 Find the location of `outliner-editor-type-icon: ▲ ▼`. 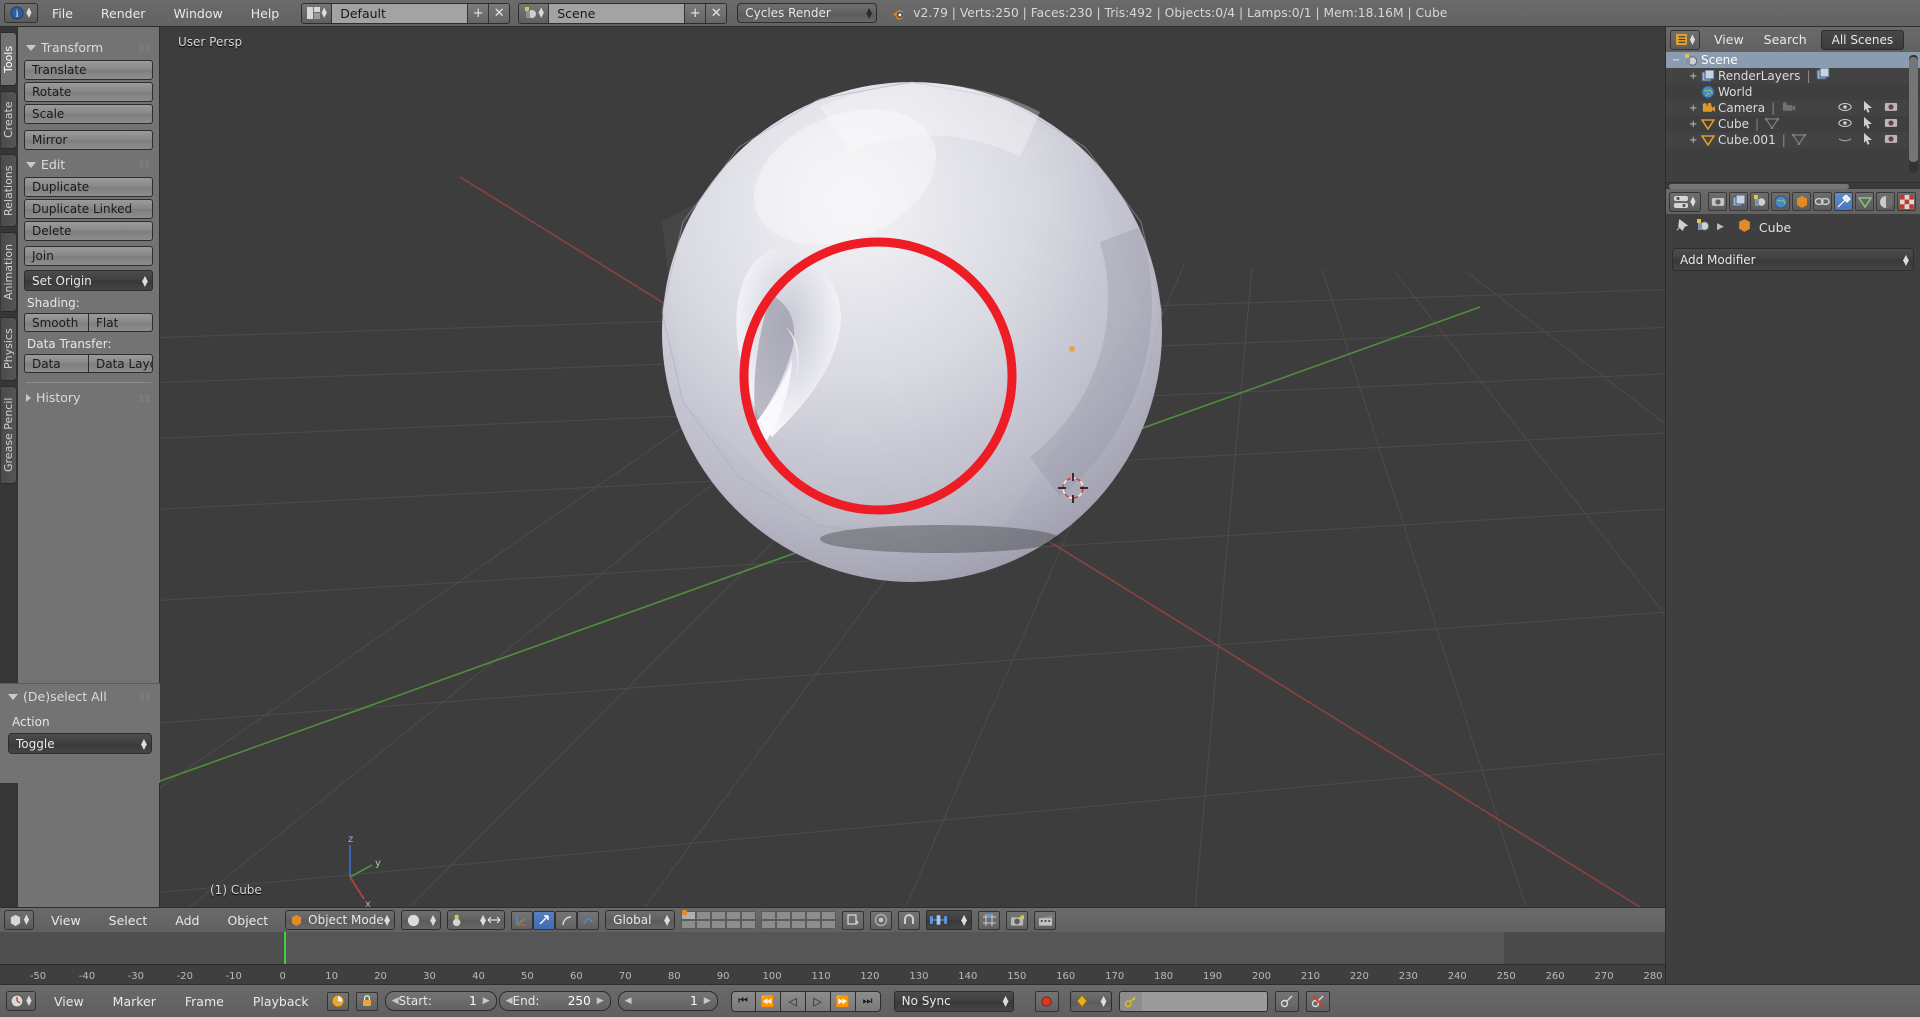

outliner-editor-type-icon: ▲ ▼ is located at coordinates (1685, 39).